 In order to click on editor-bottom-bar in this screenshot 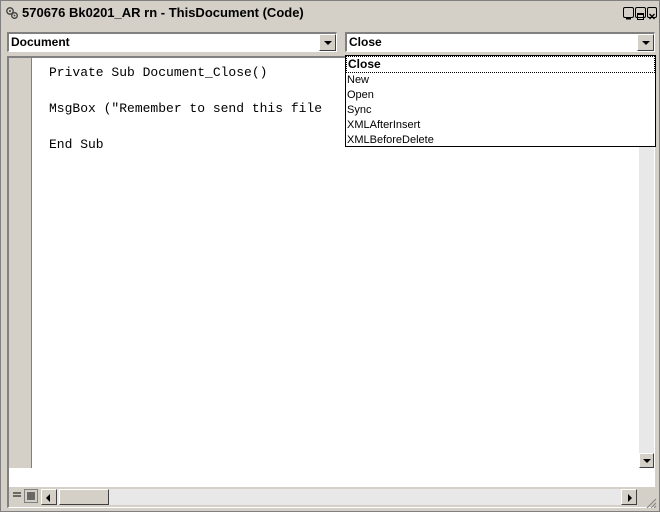, I will do `click(332, 497)`.